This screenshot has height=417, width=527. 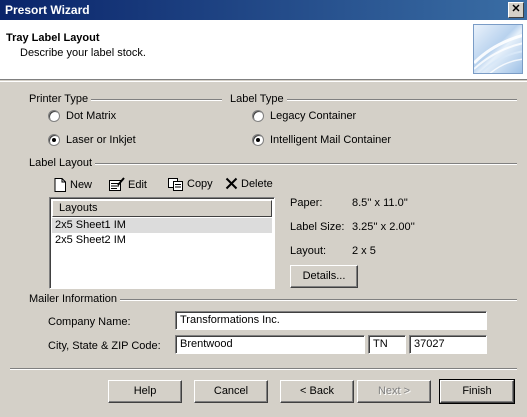 What do you see at coordinates (331, 320) in the screenshot?
I see `company-name-field: Transformations Inc.` at bounding box center [331, 320].